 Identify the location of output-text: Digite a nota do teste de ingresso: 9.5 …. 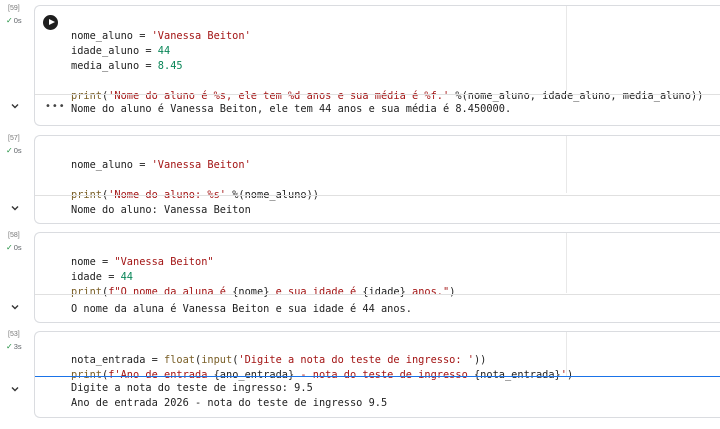
(229, 396).